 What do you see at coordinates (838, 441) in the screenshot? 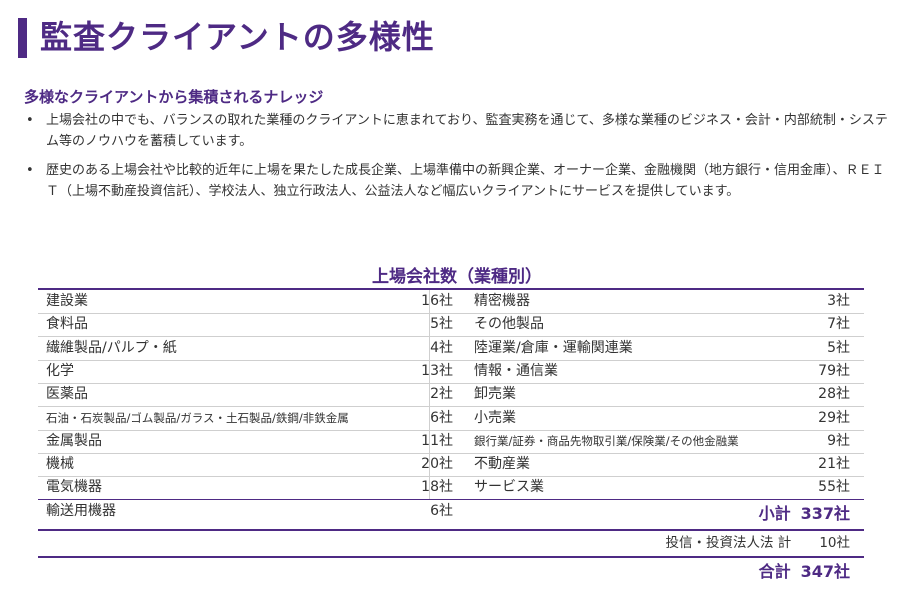
I see `right-company-count: 9社` at bounding box center [838, 441].